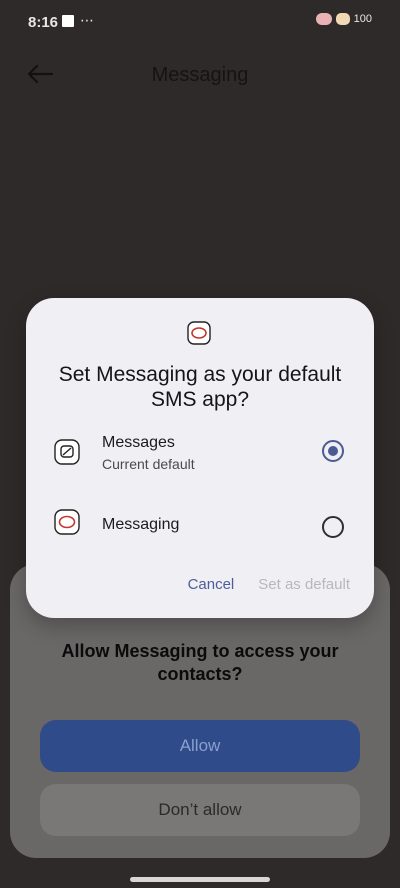 Image resolution: width=400 pixels, height=888 pixels. What do you see at coordinates (200, 22) in the screenshot?
I see `status-bar: 8:16 ⋯ 100` at bounding box center [200, 22].